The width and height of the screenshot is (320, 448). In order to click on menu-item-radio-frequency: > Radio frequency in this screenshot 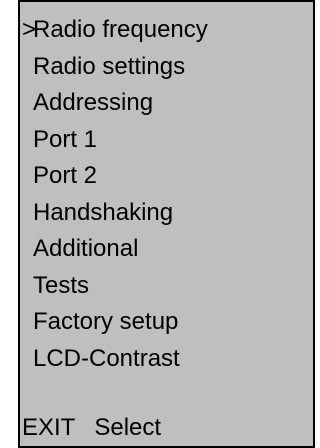, I will do `click(166, 30)`.